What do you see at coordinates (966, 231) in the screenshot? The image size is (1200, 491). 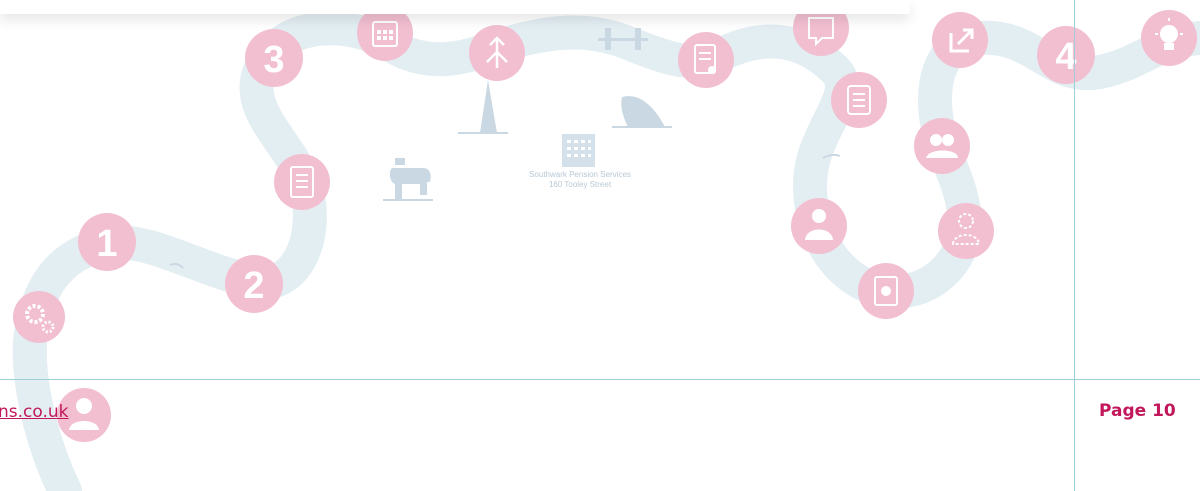 I see `dashed-person-icon` at bounding box center [966, 231].